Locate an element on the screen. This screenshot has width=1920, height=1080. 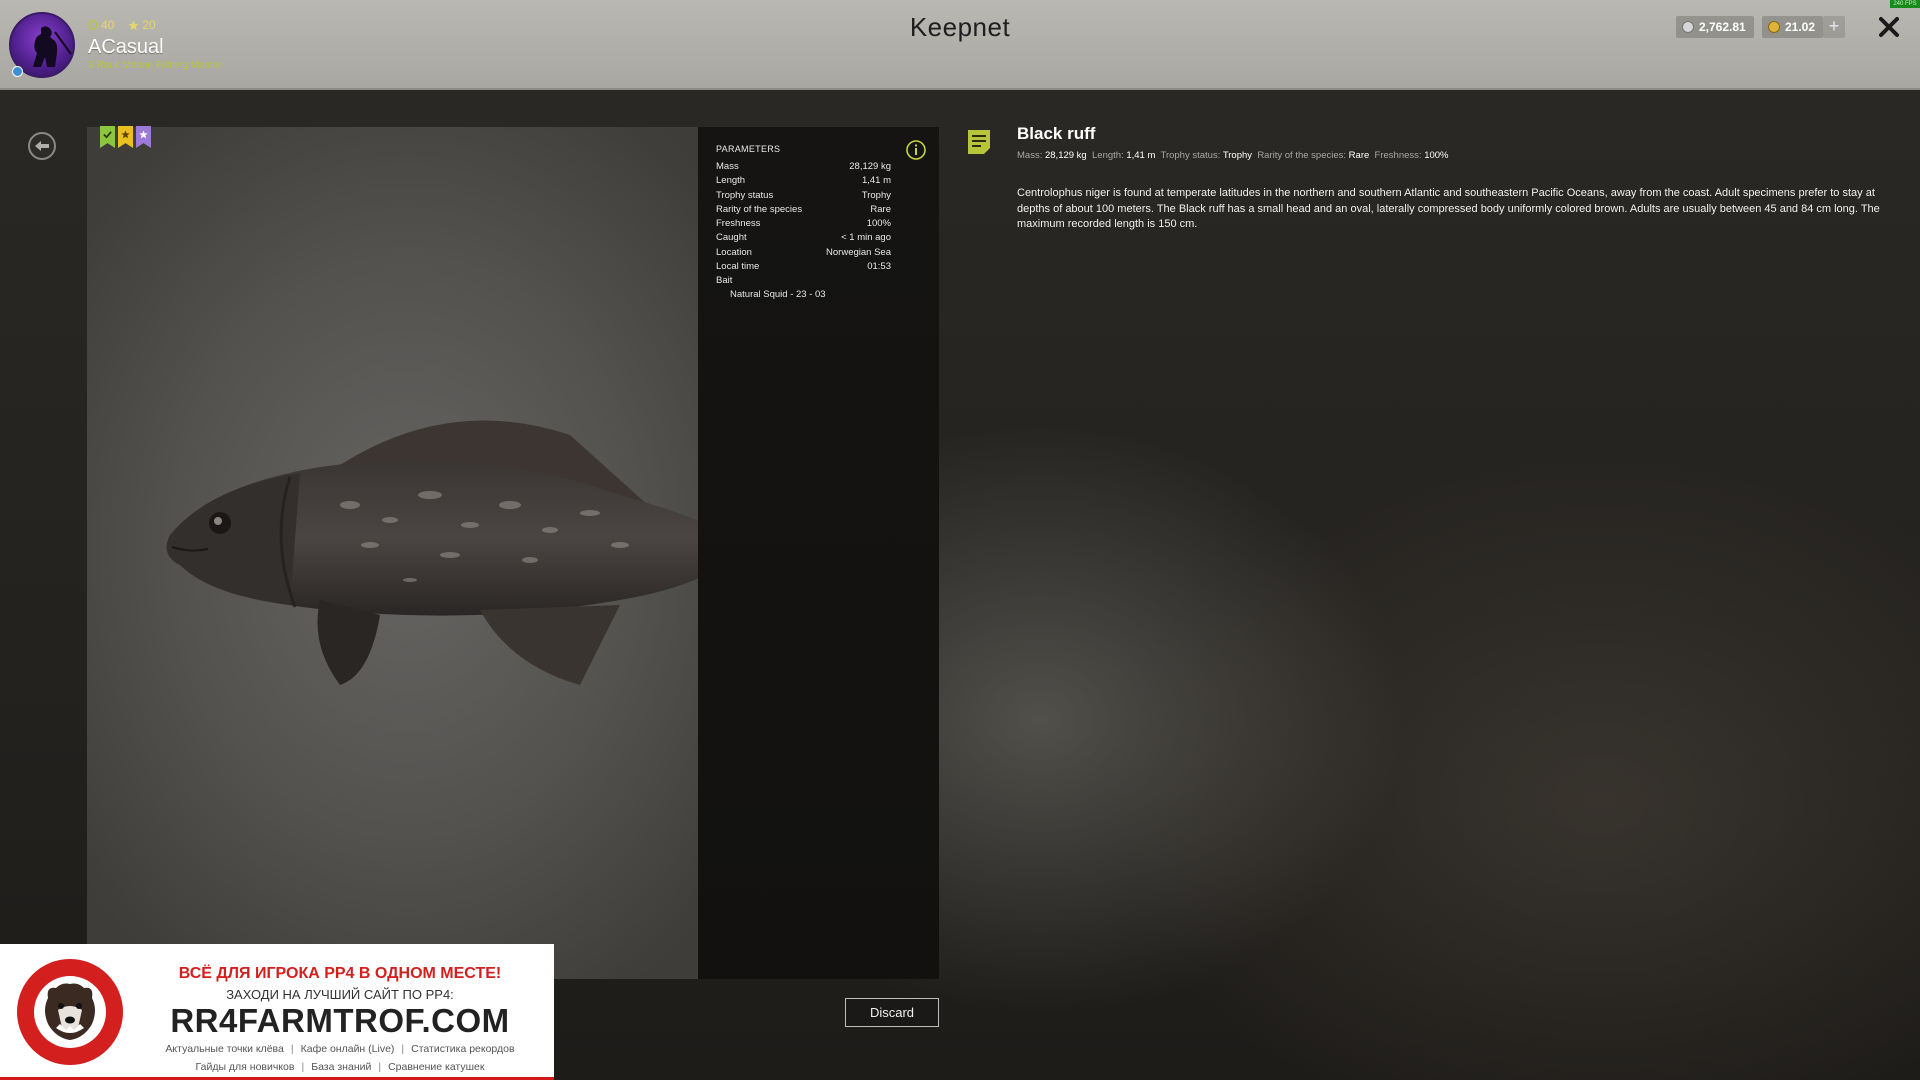
gold-amount: 21.02 is located at coordinates (1800, 27).